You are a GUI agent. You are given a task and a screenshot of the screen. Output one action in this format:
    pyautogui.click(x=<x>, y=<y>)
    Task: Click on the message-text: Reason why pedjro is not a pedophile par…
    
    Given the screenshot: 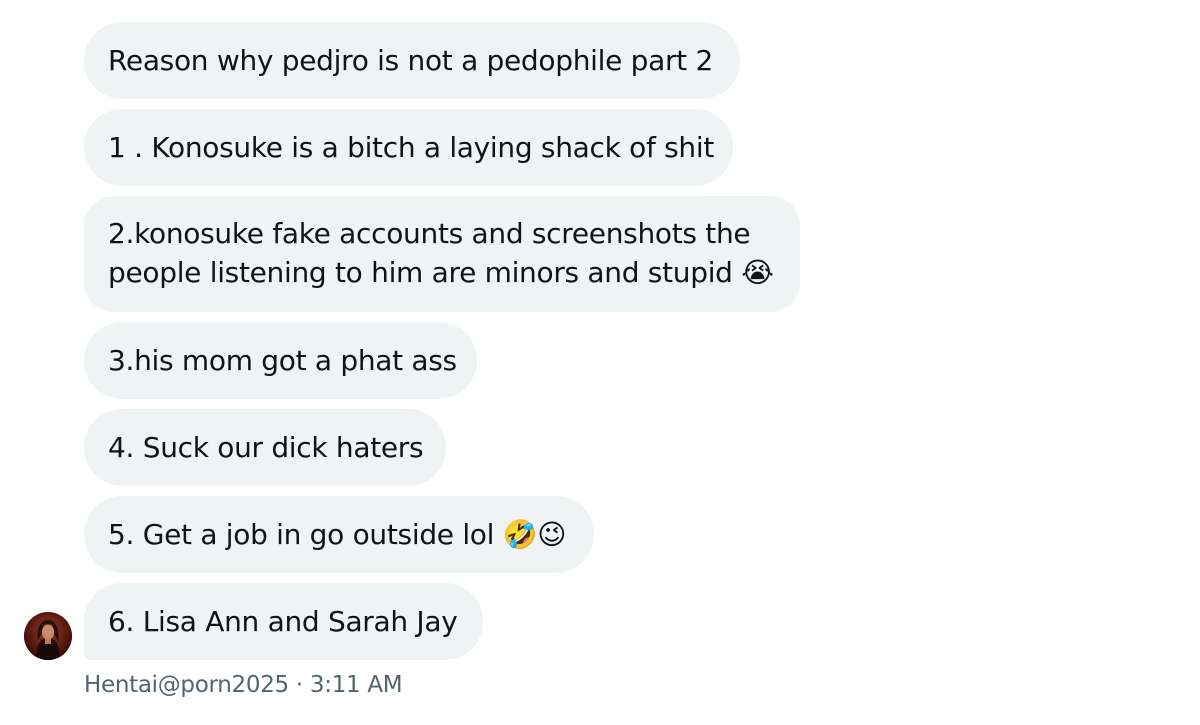 What is the action you would take?
    pyautogui.click(x=410, y=60)
    